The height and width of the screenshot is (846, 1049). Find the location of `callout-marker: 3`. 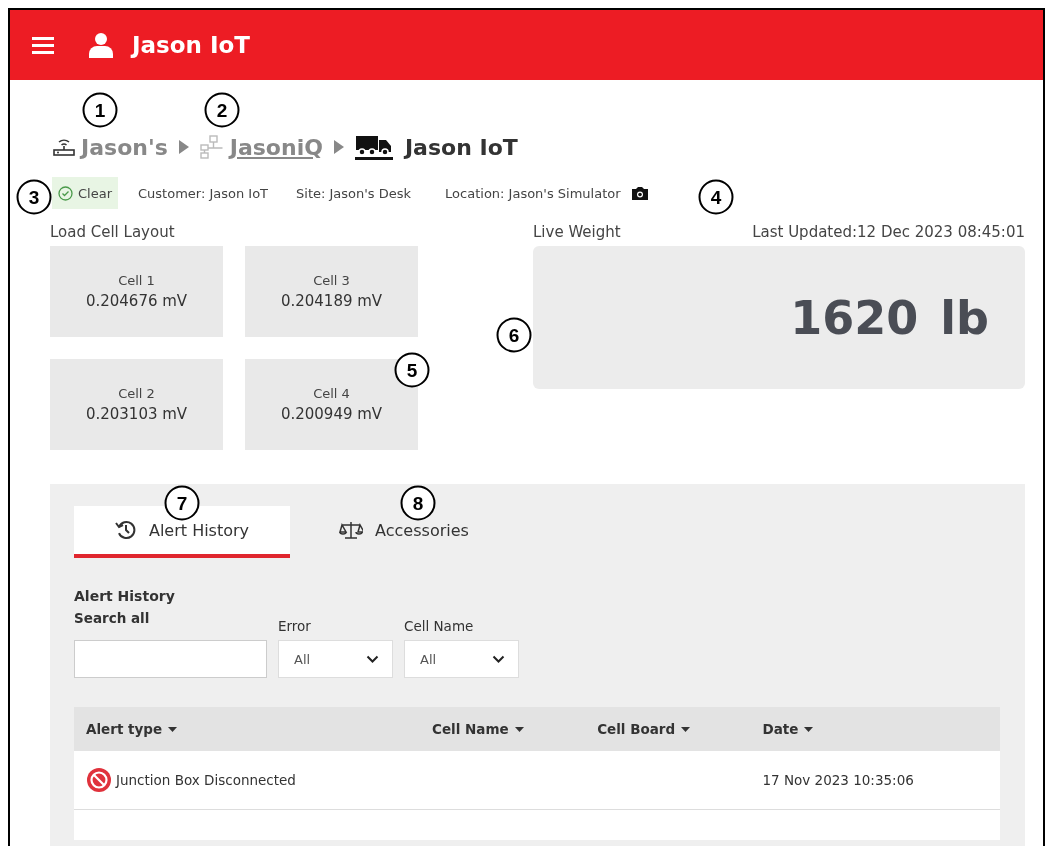

callout-marker: 3 is located at coordinates (34, 197).